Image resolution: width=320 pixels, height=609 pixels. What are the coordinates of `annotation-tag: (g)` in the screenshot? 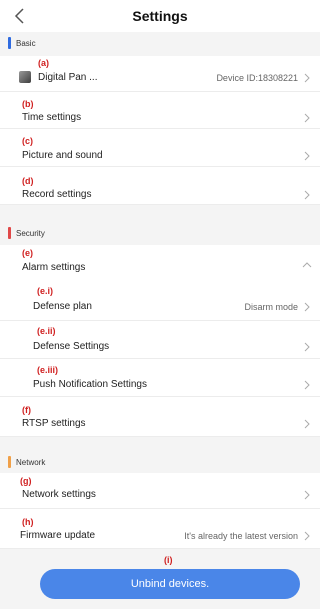 It's located at (26, 481).